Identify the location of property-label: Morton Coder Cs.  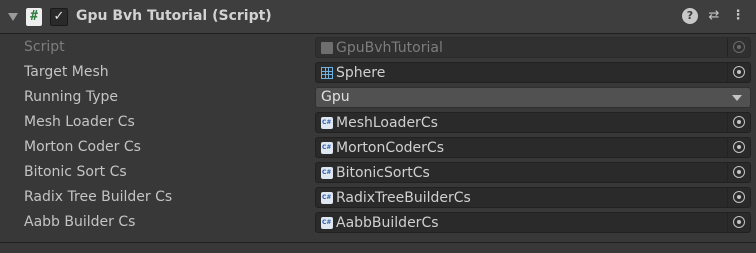
(82, 147).